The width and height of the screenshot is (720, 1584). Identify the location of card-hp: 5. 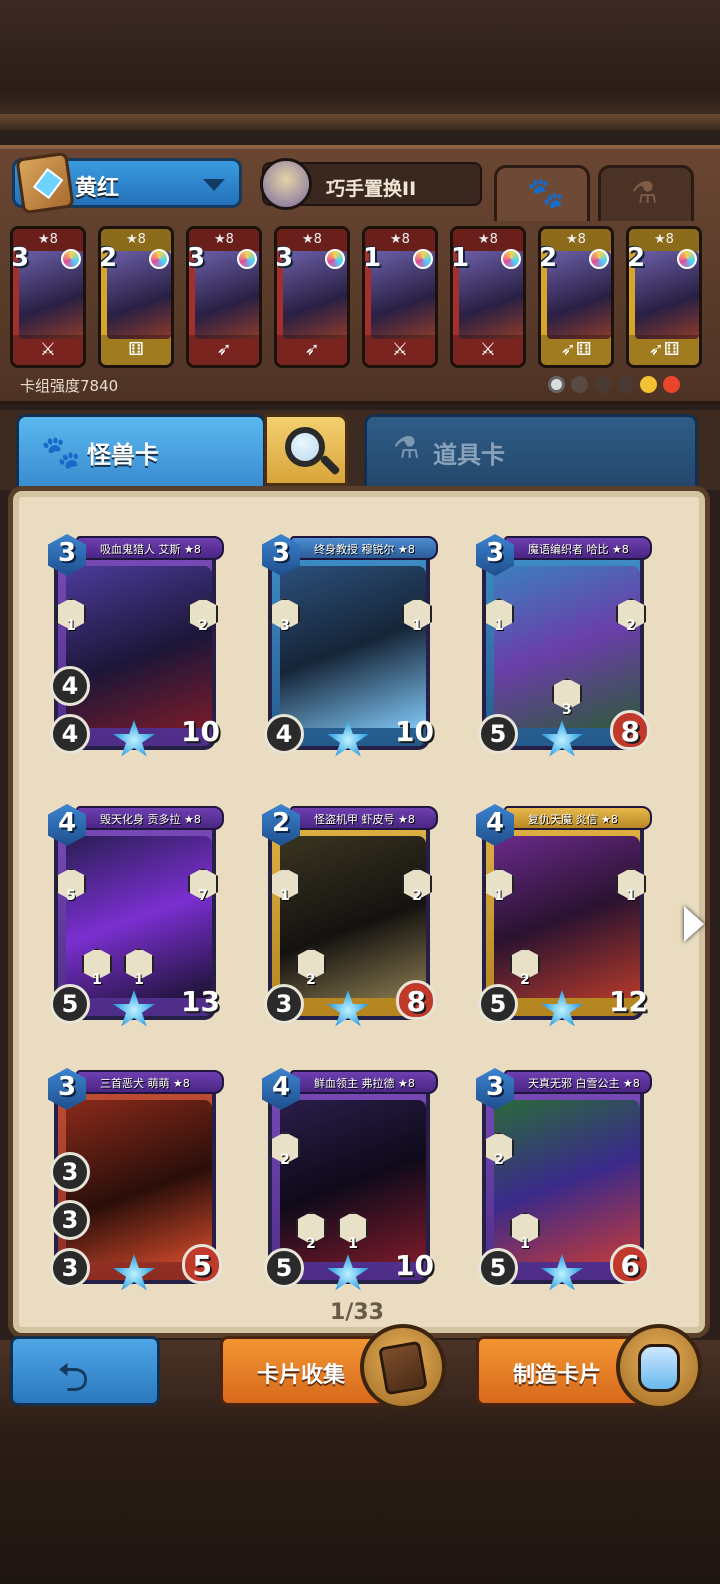
(202, 1265).